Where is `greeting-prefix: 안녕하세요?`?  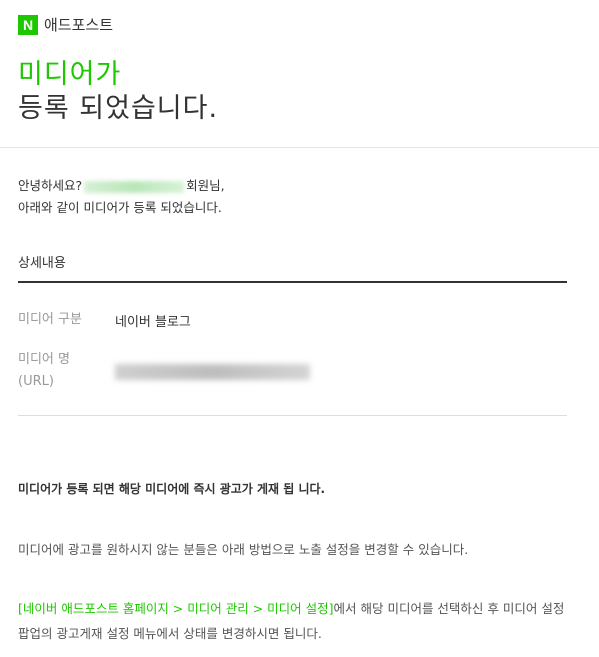 greeting-prefix: 안녕하세요? is located at coordinates (50, 185).